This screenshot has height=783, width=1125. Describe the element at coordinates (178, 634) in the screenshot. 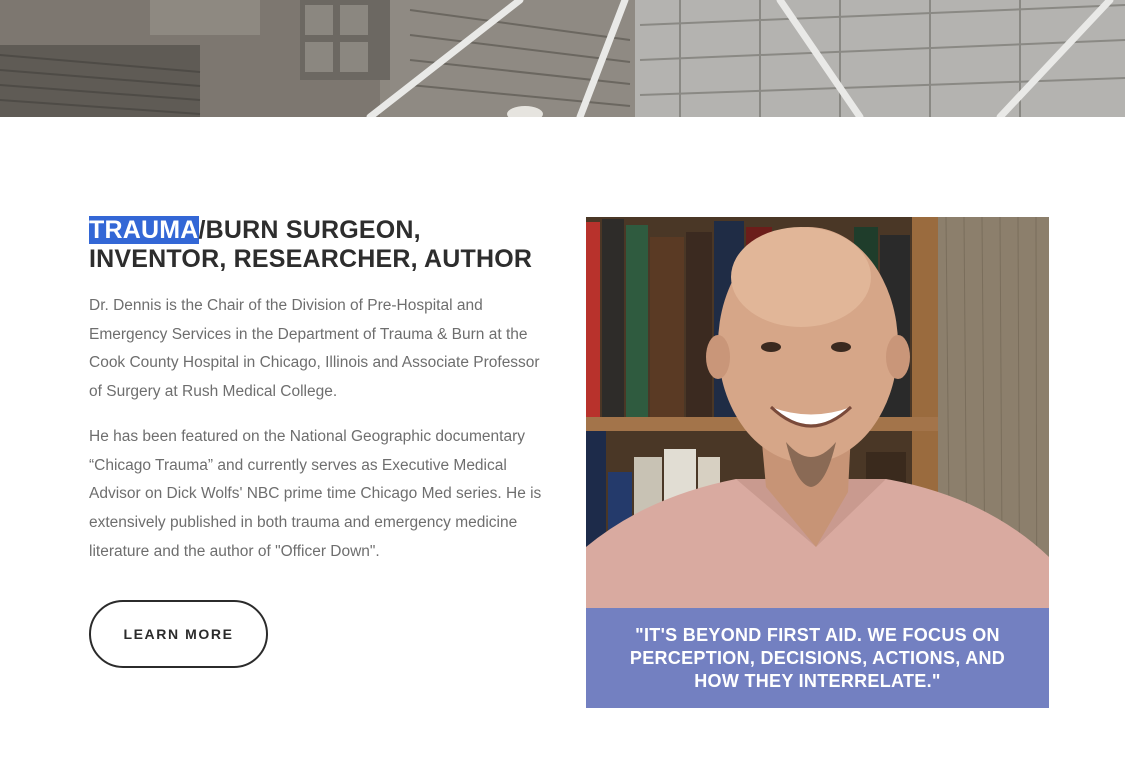

I see `learn-more-button: LEARN MORE` at that location.